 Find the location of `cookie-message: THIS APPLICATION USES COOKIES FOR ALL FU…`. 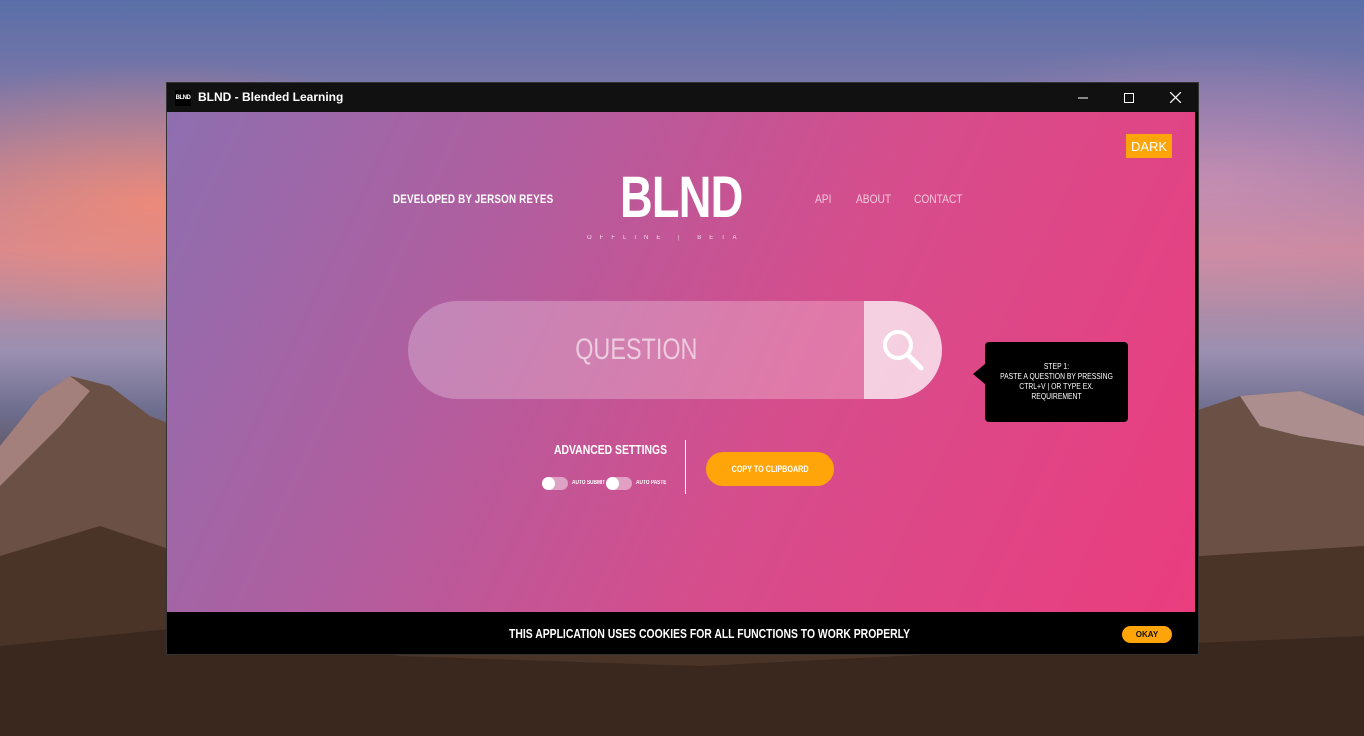

cookie-message: THIS APPLICATION USES COOKIES FOR ALL FU… is located at coordinates (710, 633).